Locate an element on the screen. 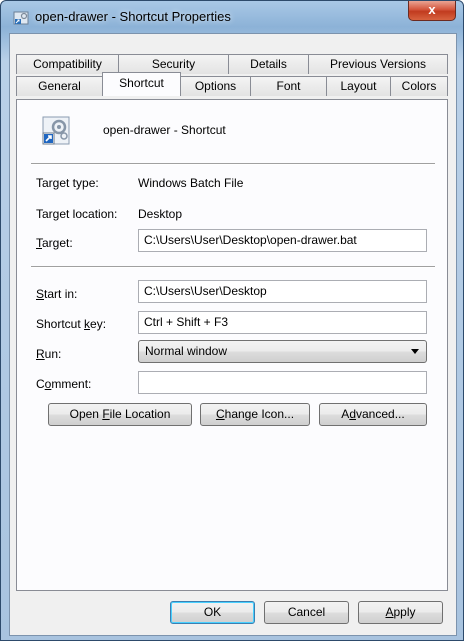 This screenshot has width=464, height=641. tab-label: Compatibility is located at coordinates (67, 64).